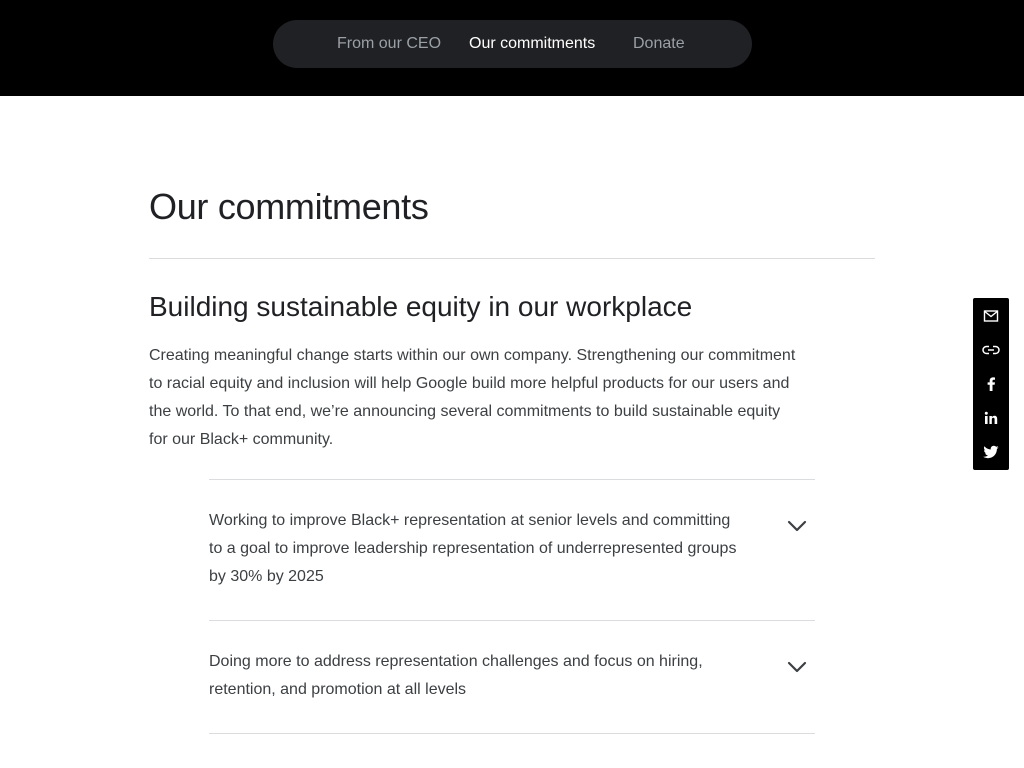  I want to click on email-icon, so click(991, 316).